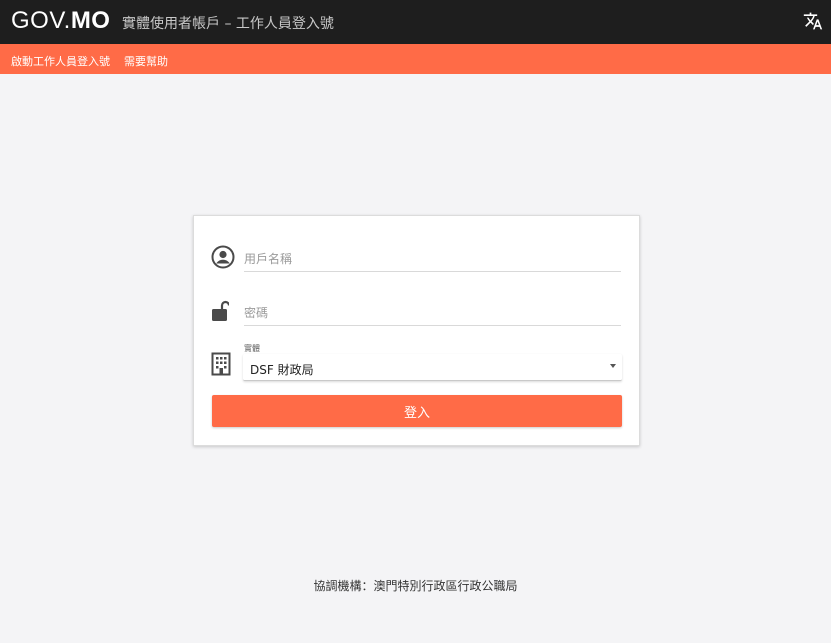 The width and height of the screenshot is (831, 643). I want to click on username-input, so click(432, 259).